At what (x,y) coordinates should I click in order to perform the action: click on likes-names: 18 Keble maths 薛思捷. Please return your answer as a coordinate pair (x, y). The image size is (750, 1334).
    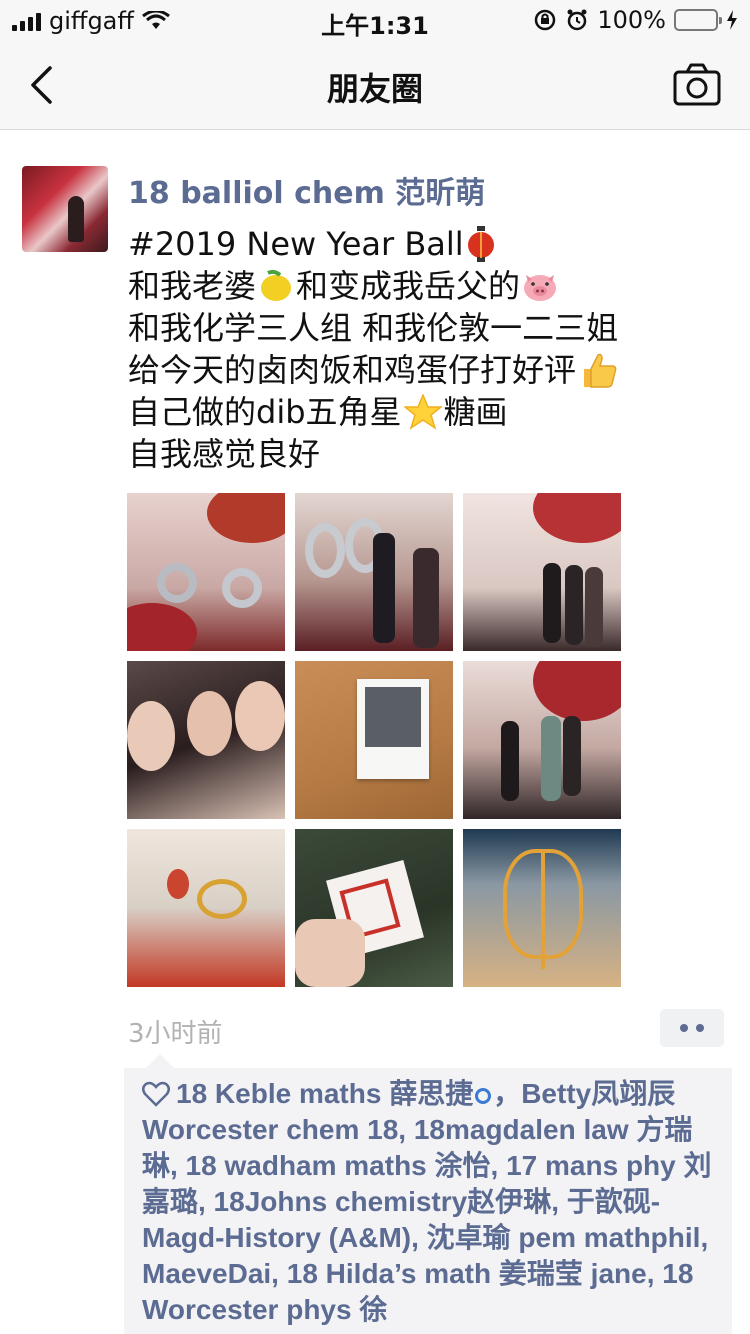
    Looking at the image, I should click on (324, 1093).